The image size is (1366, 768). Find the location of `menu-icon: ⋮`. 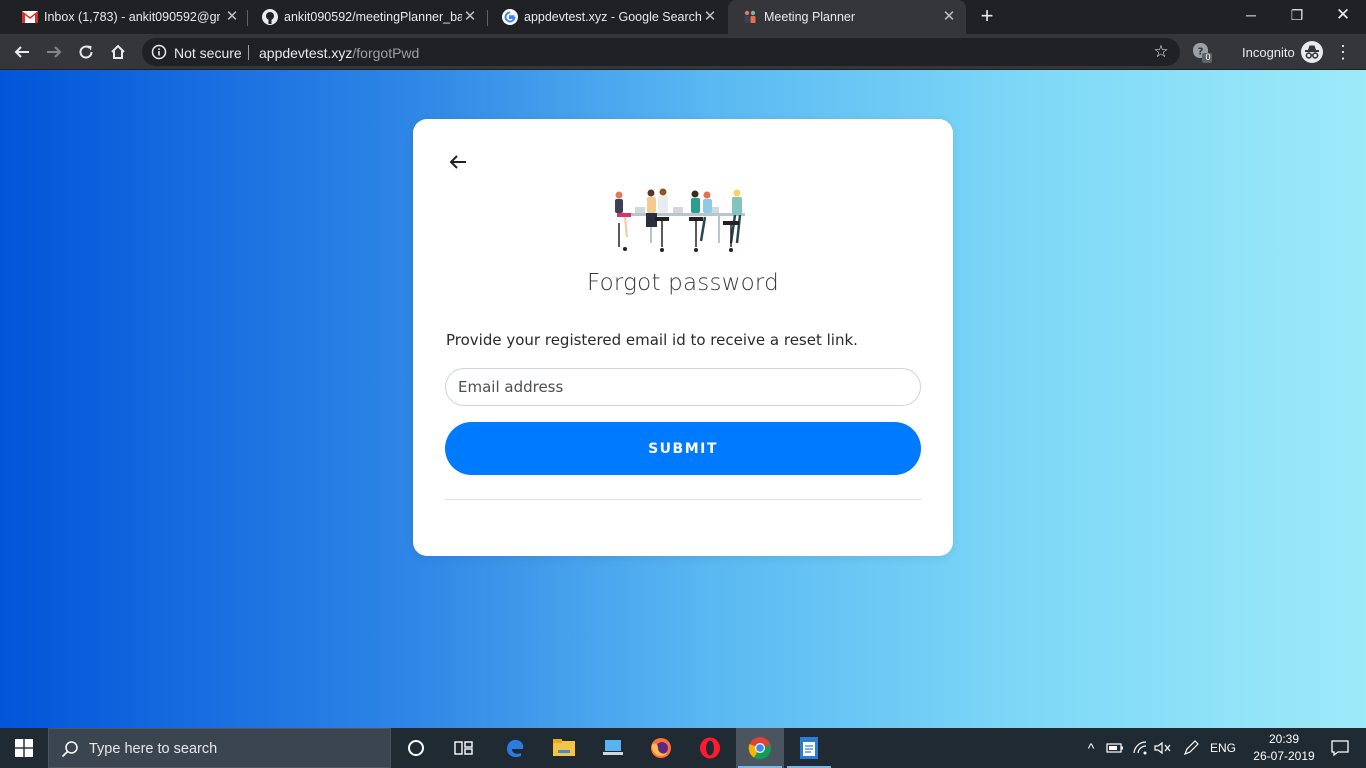

menu-icon: ⋮ is located at coordinates (1343, 52).